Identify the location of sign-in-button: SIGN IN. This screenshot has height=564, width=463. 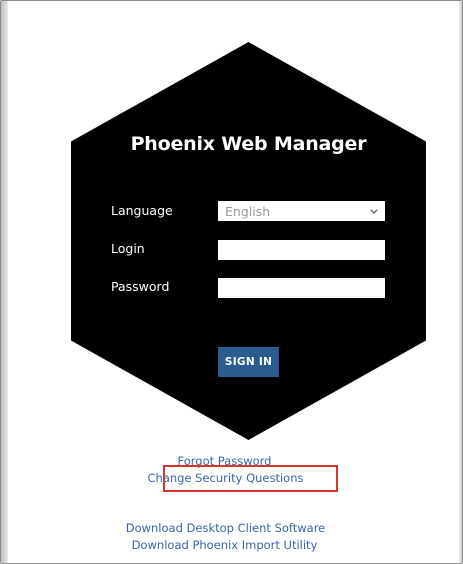
(248, 362).